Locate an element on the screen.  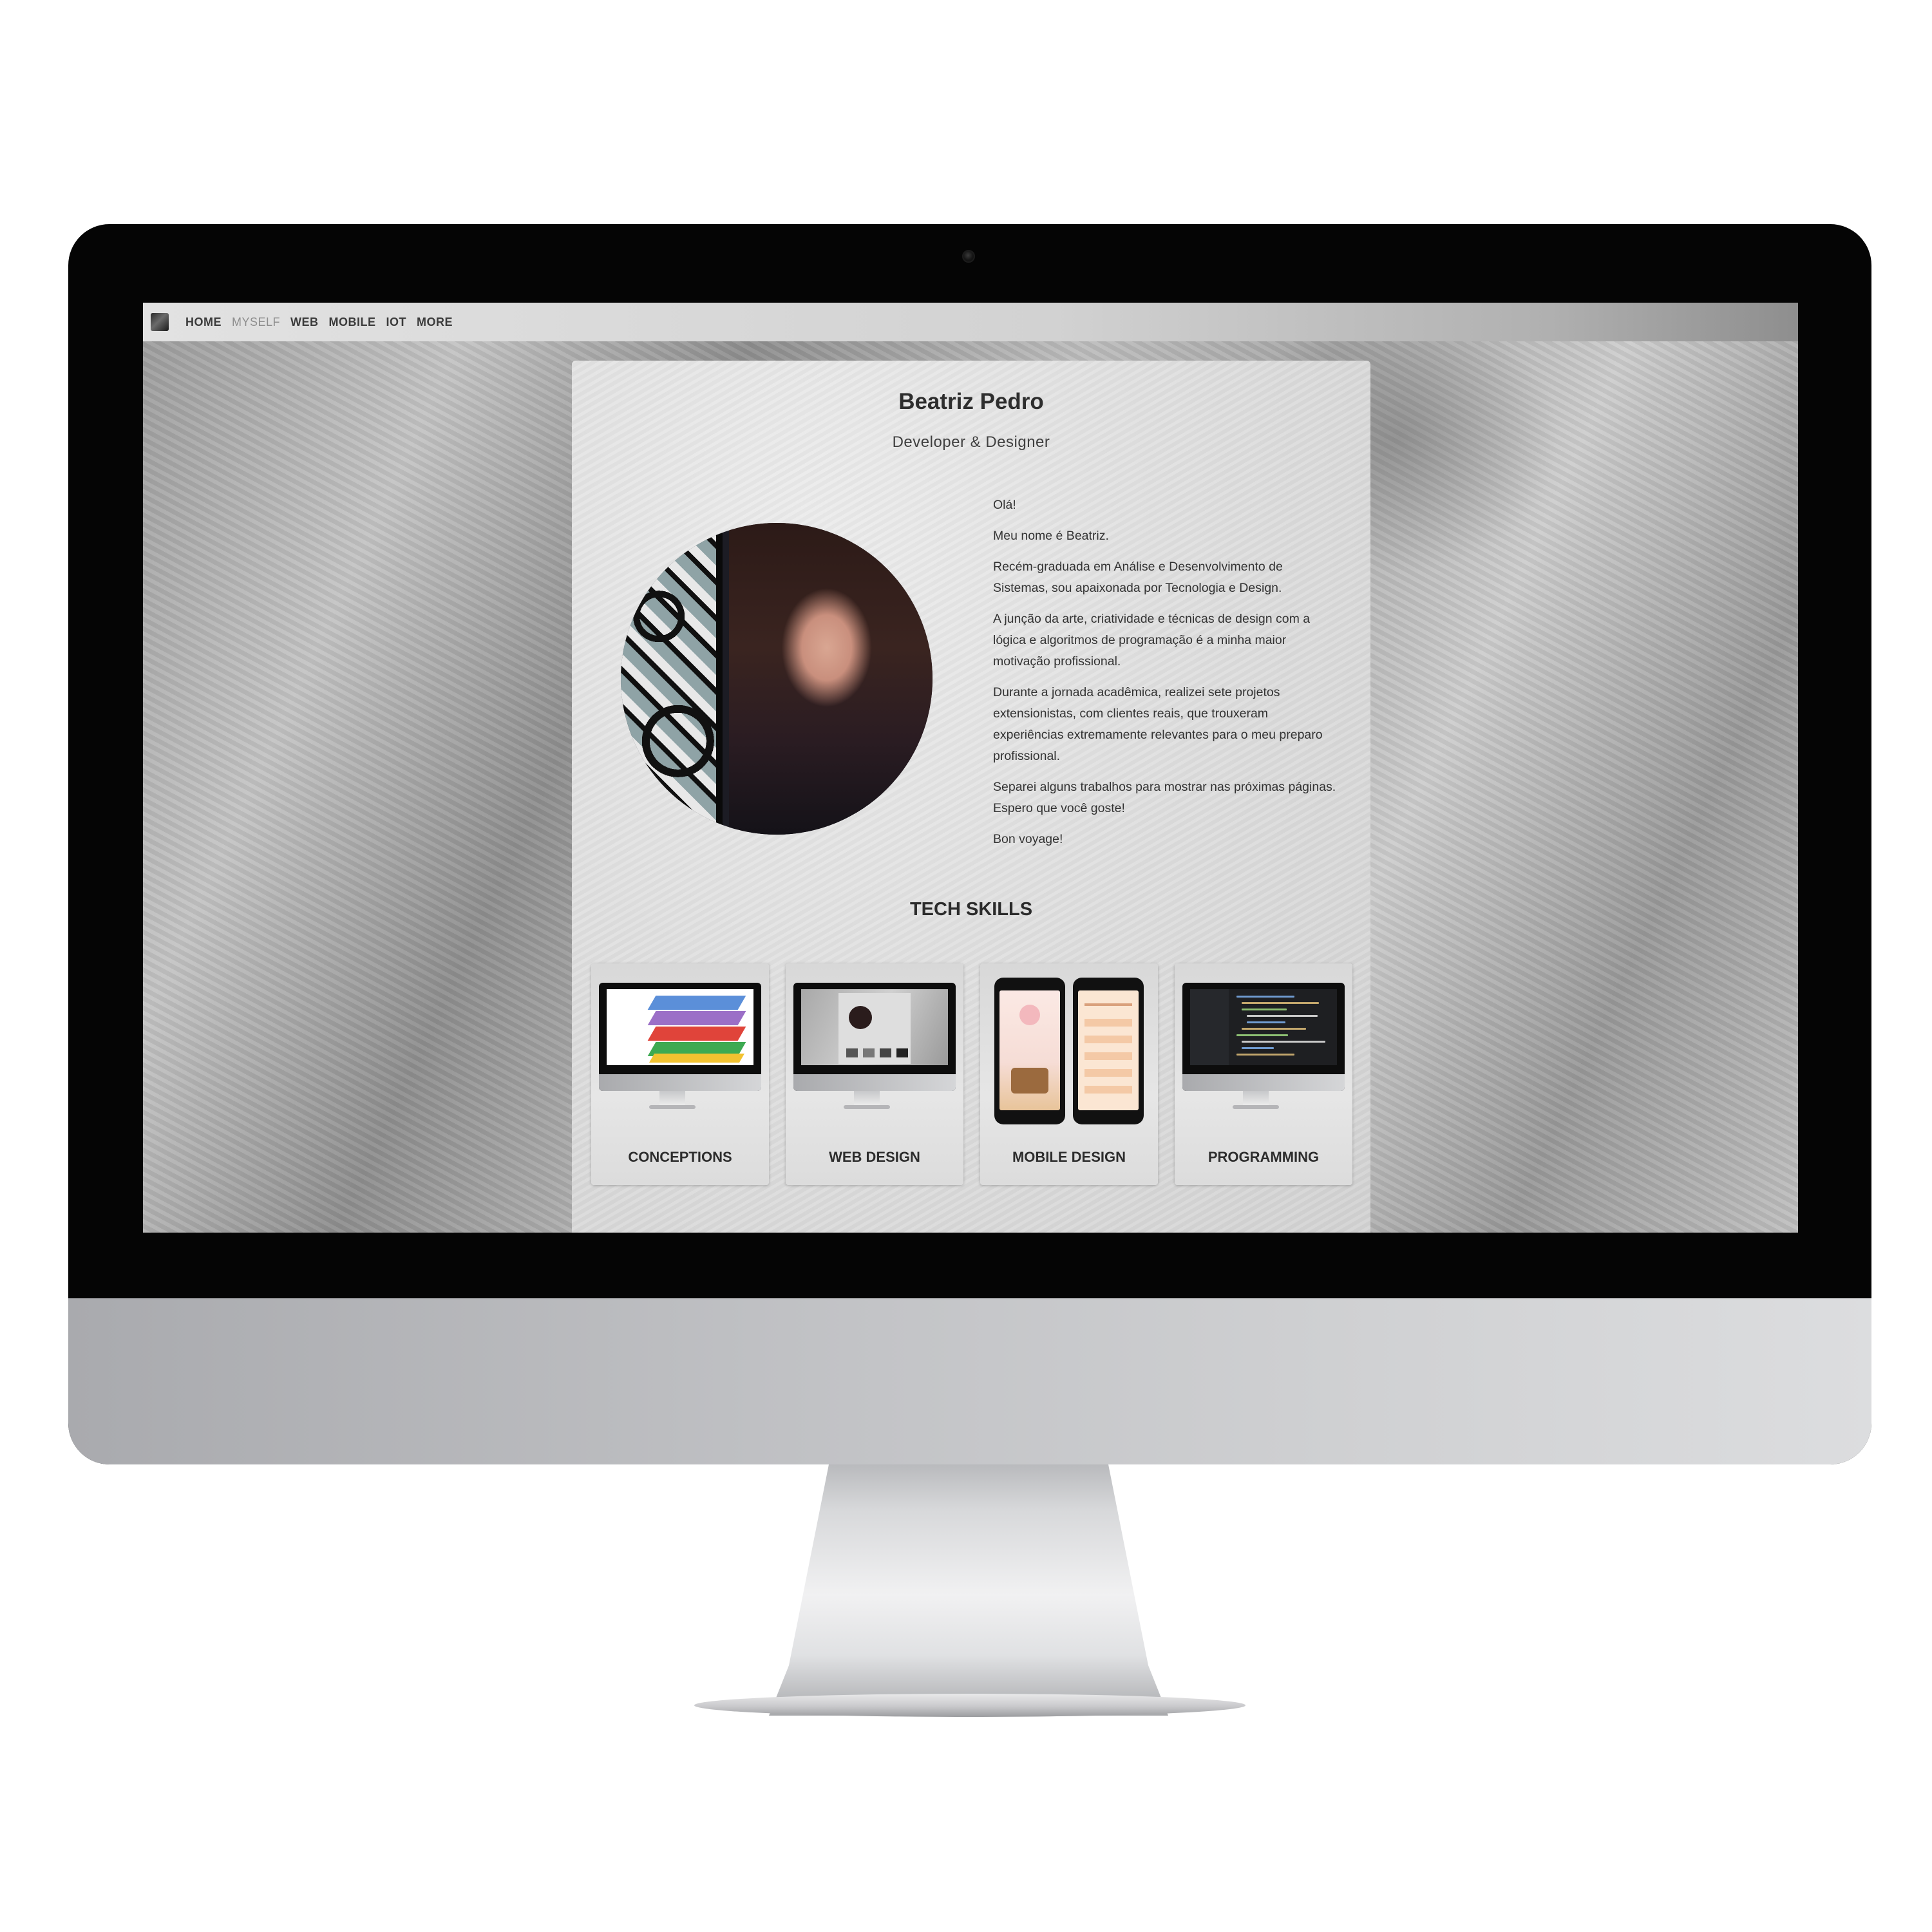
camera-icon is located at coordinates (969, 256).